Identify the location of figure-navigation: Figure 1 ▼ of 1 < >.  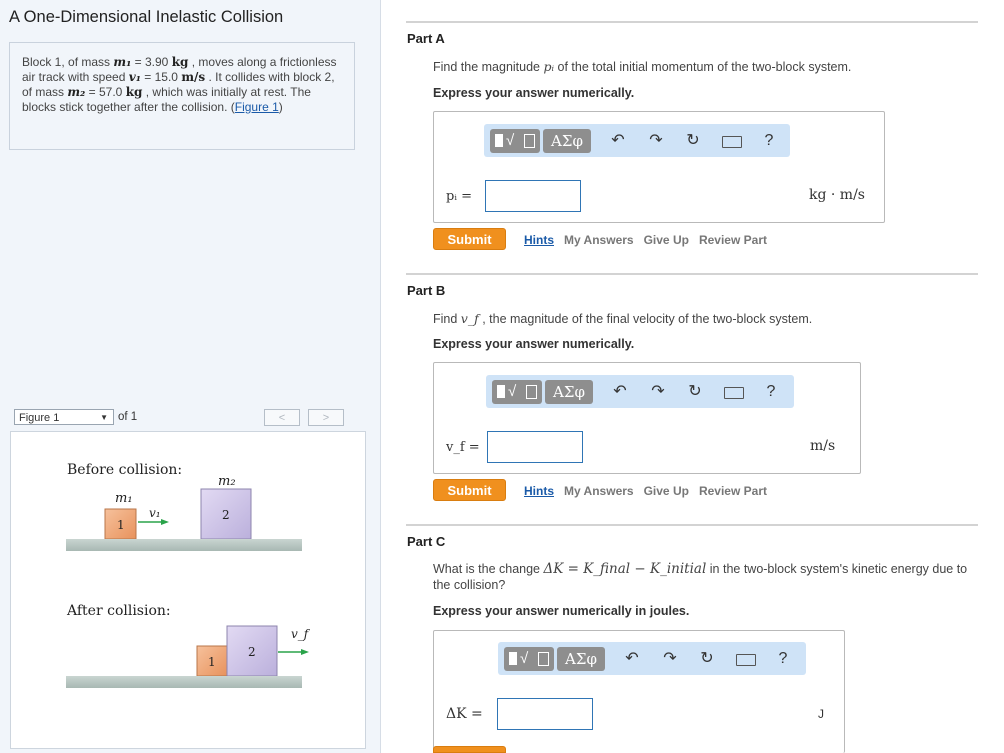
(188, 418).